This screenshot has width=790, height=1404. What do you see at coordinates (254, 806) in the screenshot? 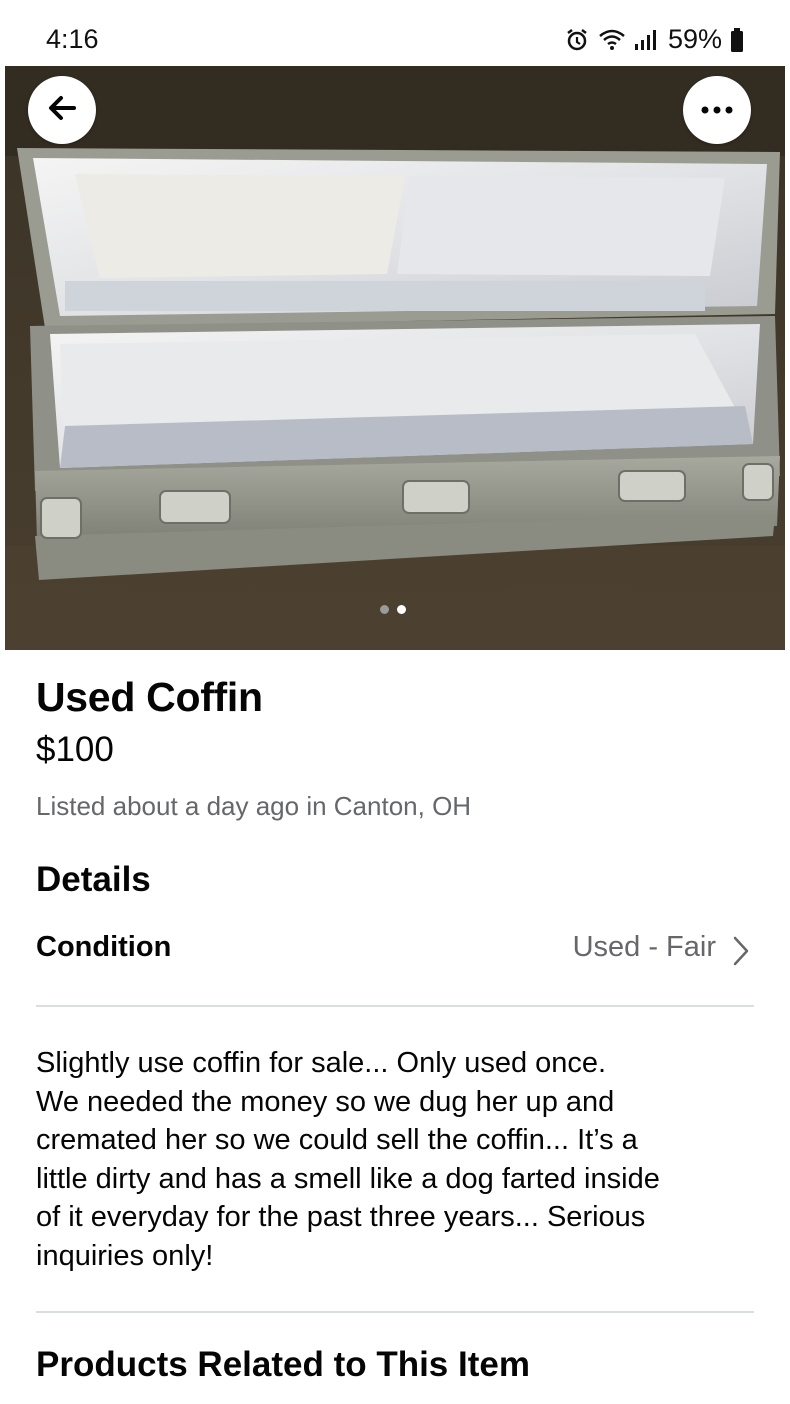
I see `listing-meta: Listed about a day ago in Canton, OH` at bounding box center [254, 806].